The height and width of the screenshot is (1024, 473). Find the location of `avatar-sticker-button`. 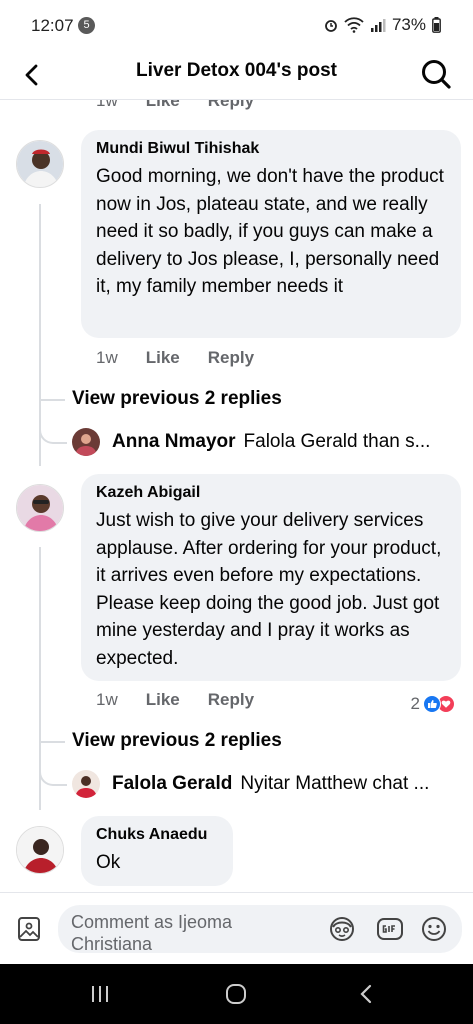

avatar-sticker-button is located at coordinates (342, 929).